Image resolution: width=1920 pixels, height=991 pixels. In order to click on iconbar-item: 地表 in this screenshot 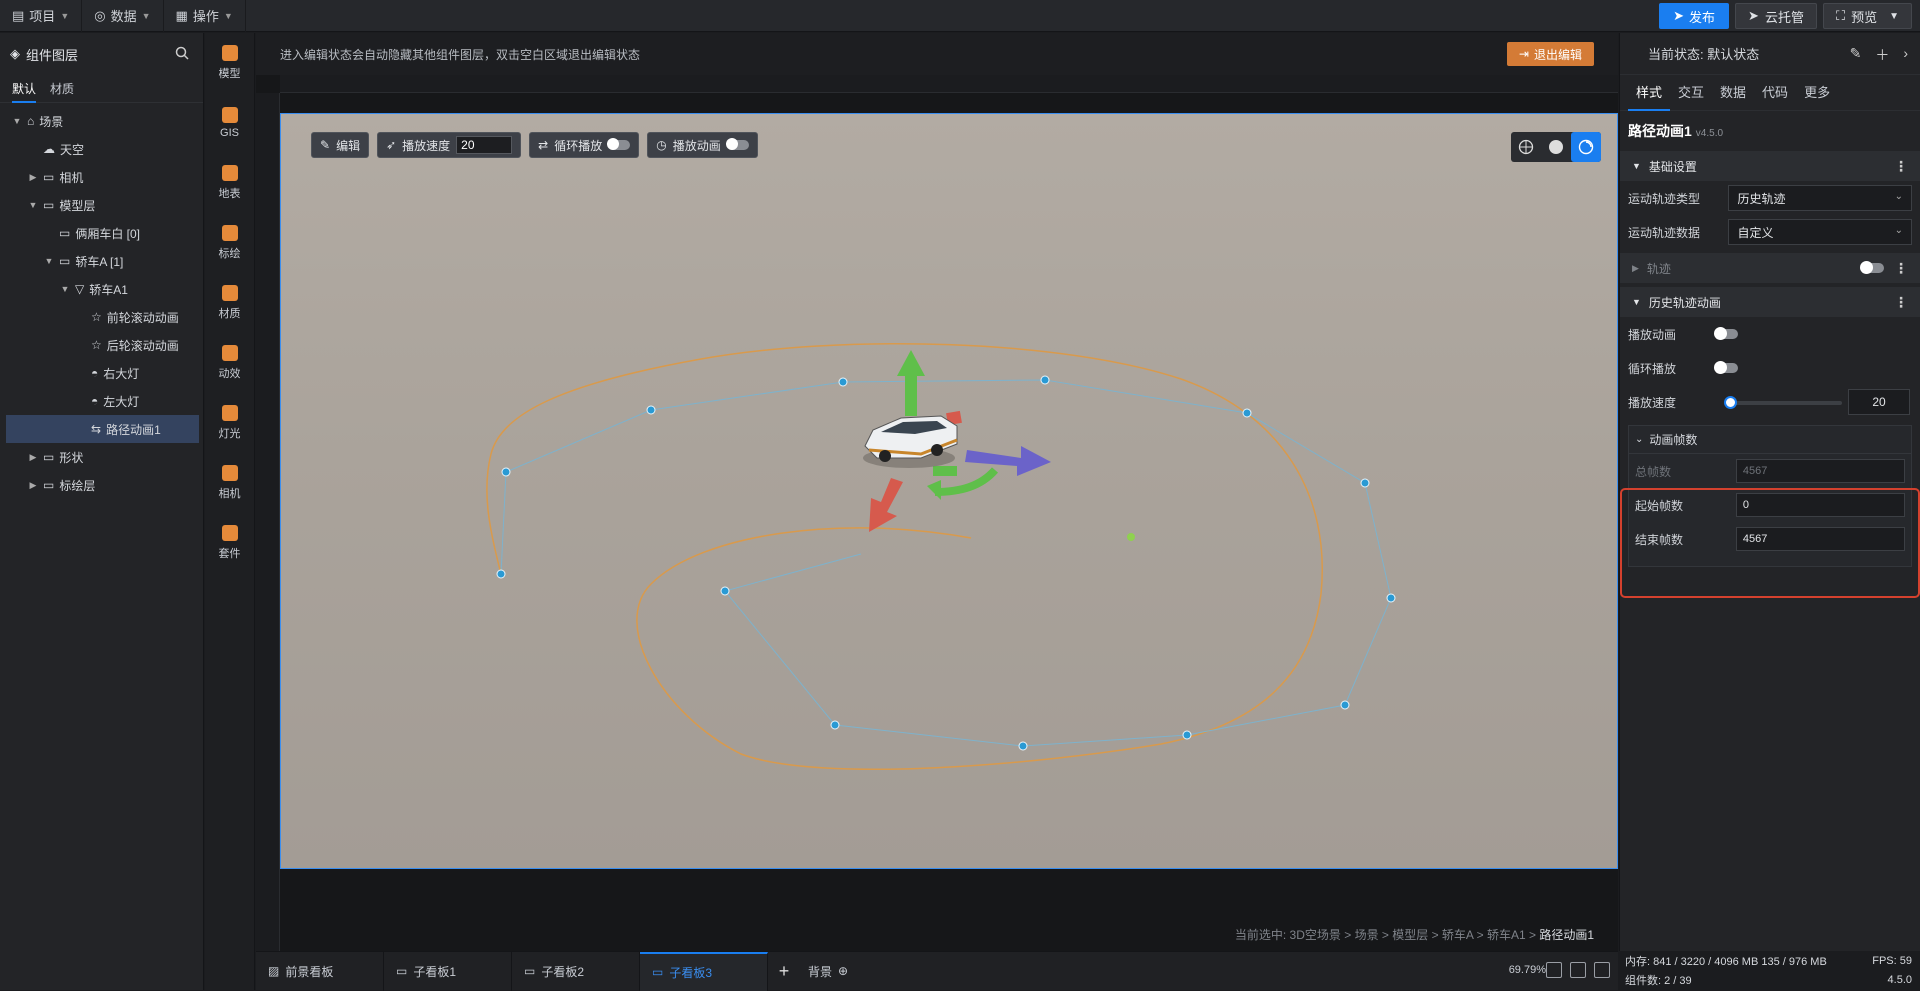, I will do `click(229, 183)`.